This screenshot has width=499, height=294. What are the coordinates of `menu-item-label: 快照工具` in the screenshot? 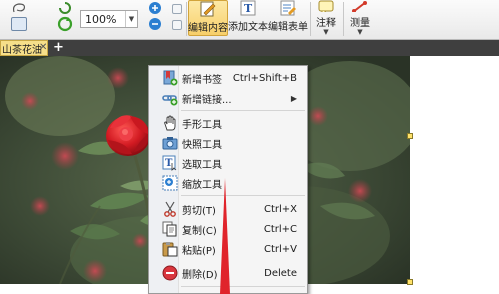 It's located at (202, 145).